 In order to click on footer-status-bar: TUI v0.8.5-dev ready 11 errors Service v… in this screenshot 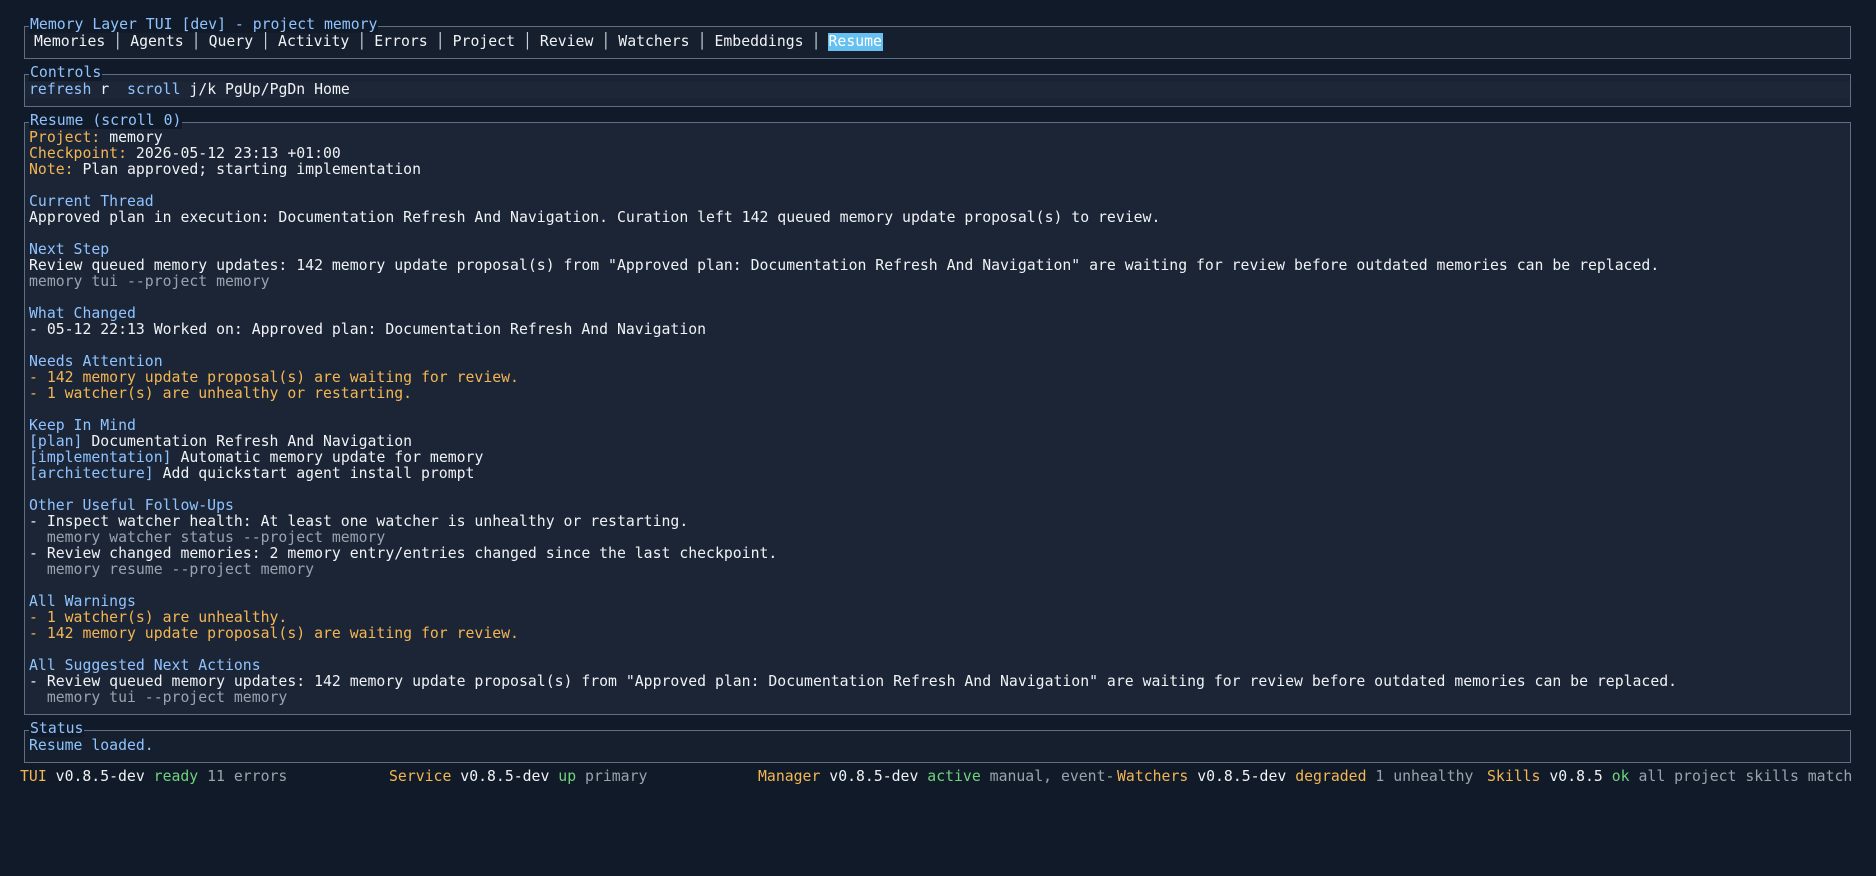, I will do `click(945, 777)`.